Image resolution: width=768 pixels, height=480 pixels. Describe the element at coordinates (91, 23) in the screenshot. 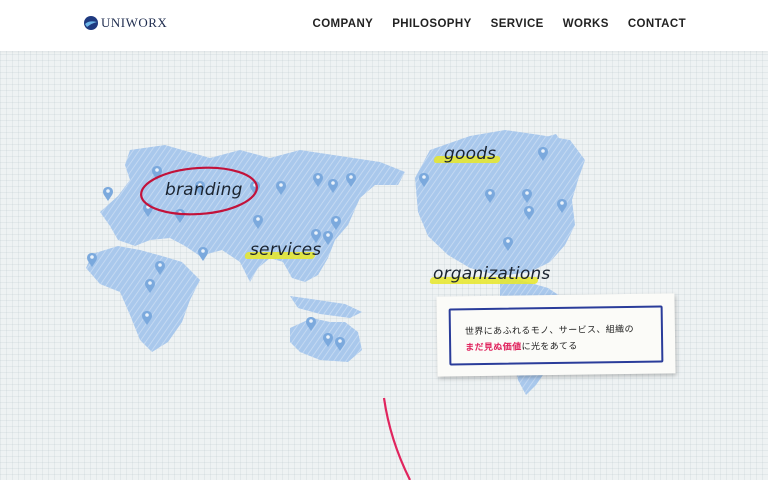

I see `logo-wave-icon` at that location.